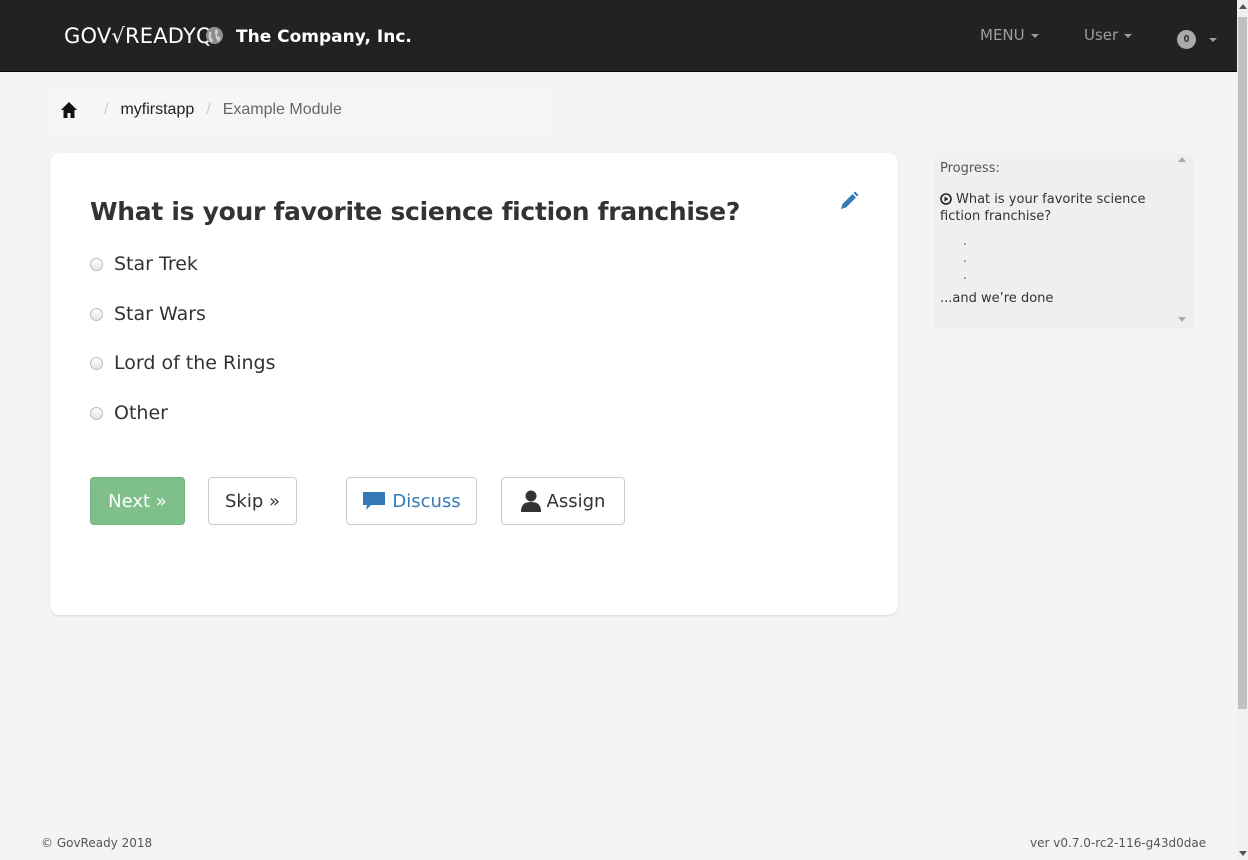 This screenshot has height=860, width=1248. I want to click on discuss-label: Discuss, so click(426, 501).